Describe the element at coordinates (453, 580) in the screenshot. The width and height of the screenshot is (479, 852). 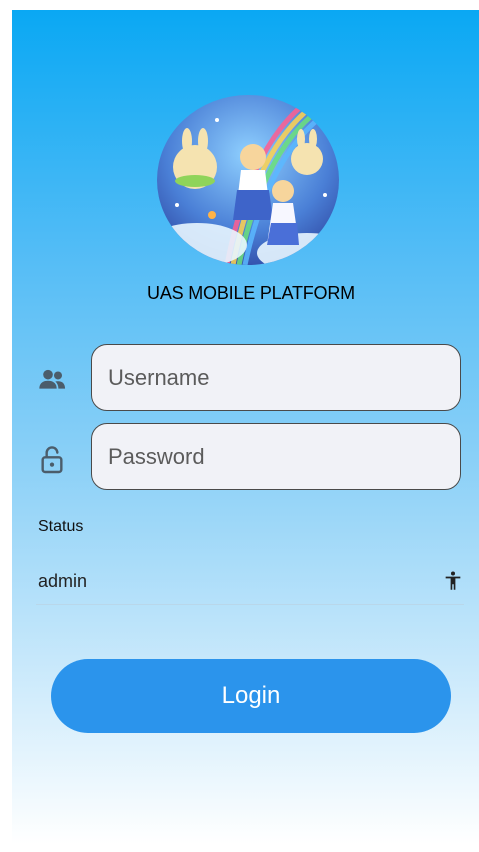
I see `person-standing-icon` at that location.